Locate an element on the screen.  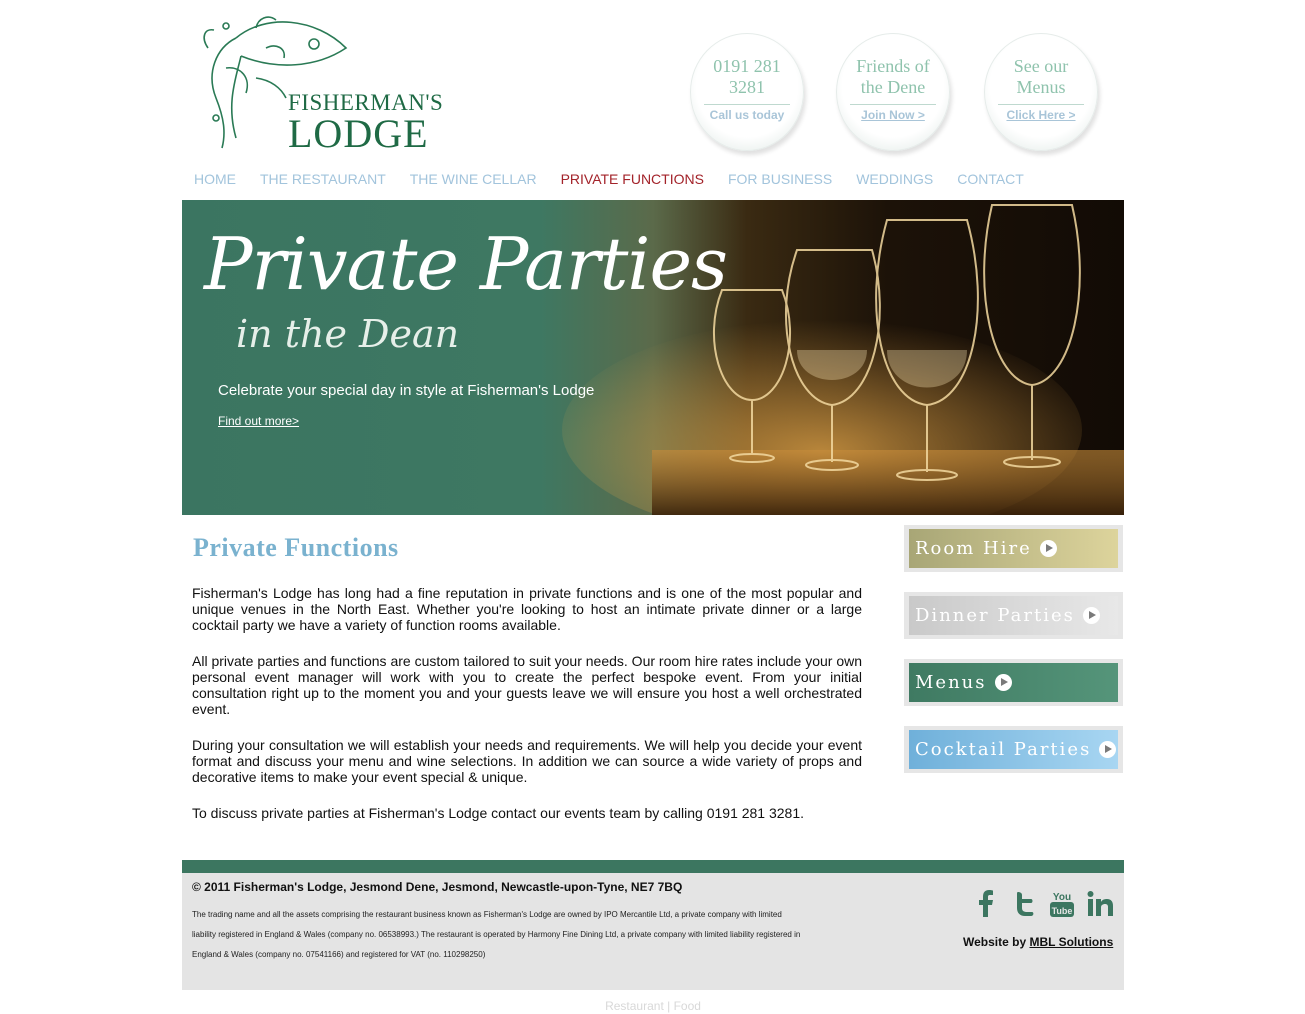
menus-title: See our Menus is located at coordinates (1041, 76).